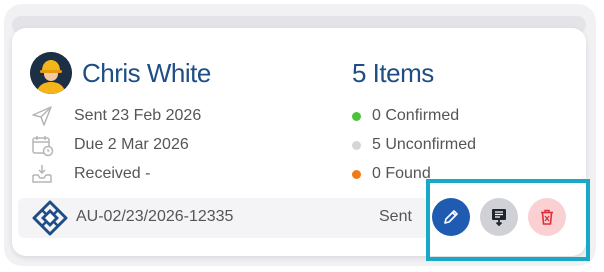 This screenshot has height=272, width=604. I want to click on sent-date: Sent 23 Feb 2026, so click(138, 115).